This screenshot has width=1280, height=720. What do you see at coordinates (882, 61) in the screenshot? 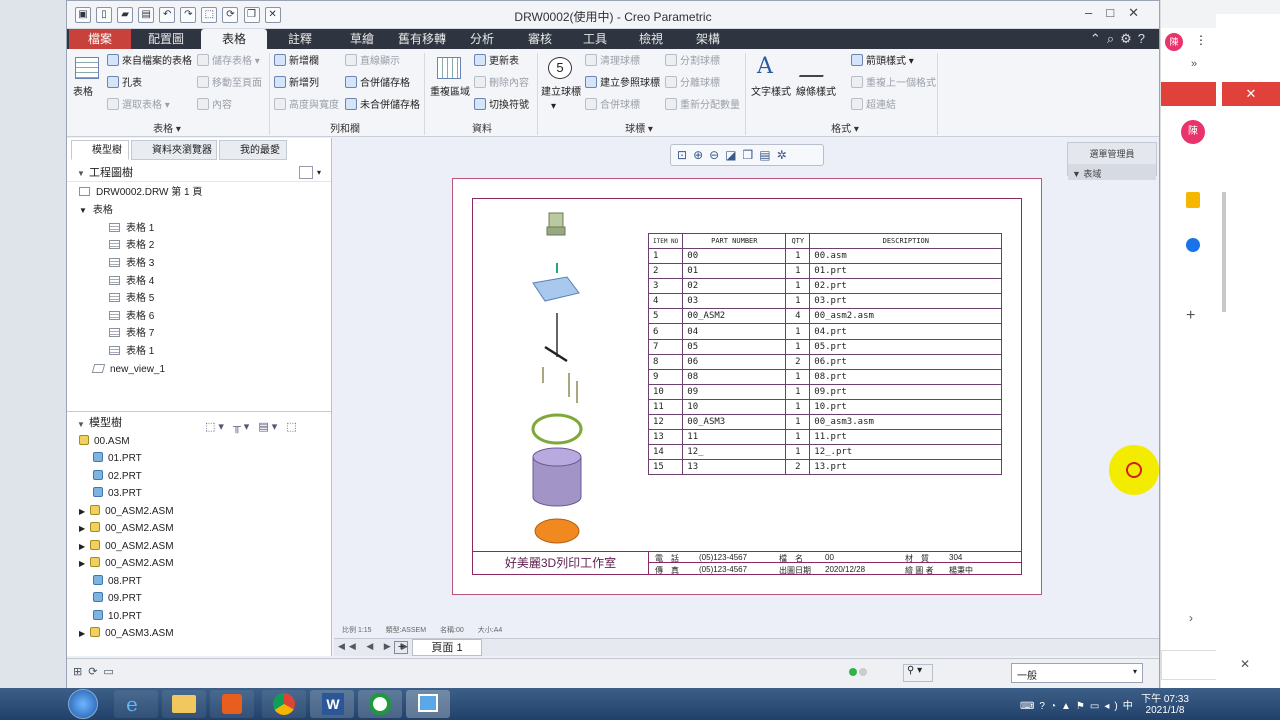
I see `arrow-style-button: 箭頭樣式 ▾` at bounding box center [882, 61].